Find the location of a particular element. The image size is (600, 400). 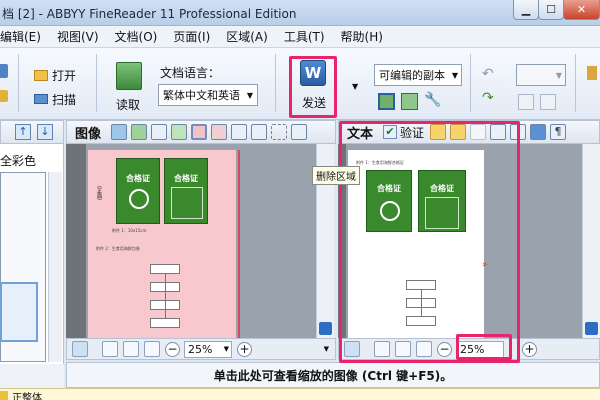

status-text: 正整体 is located at coordinates (27, 396).